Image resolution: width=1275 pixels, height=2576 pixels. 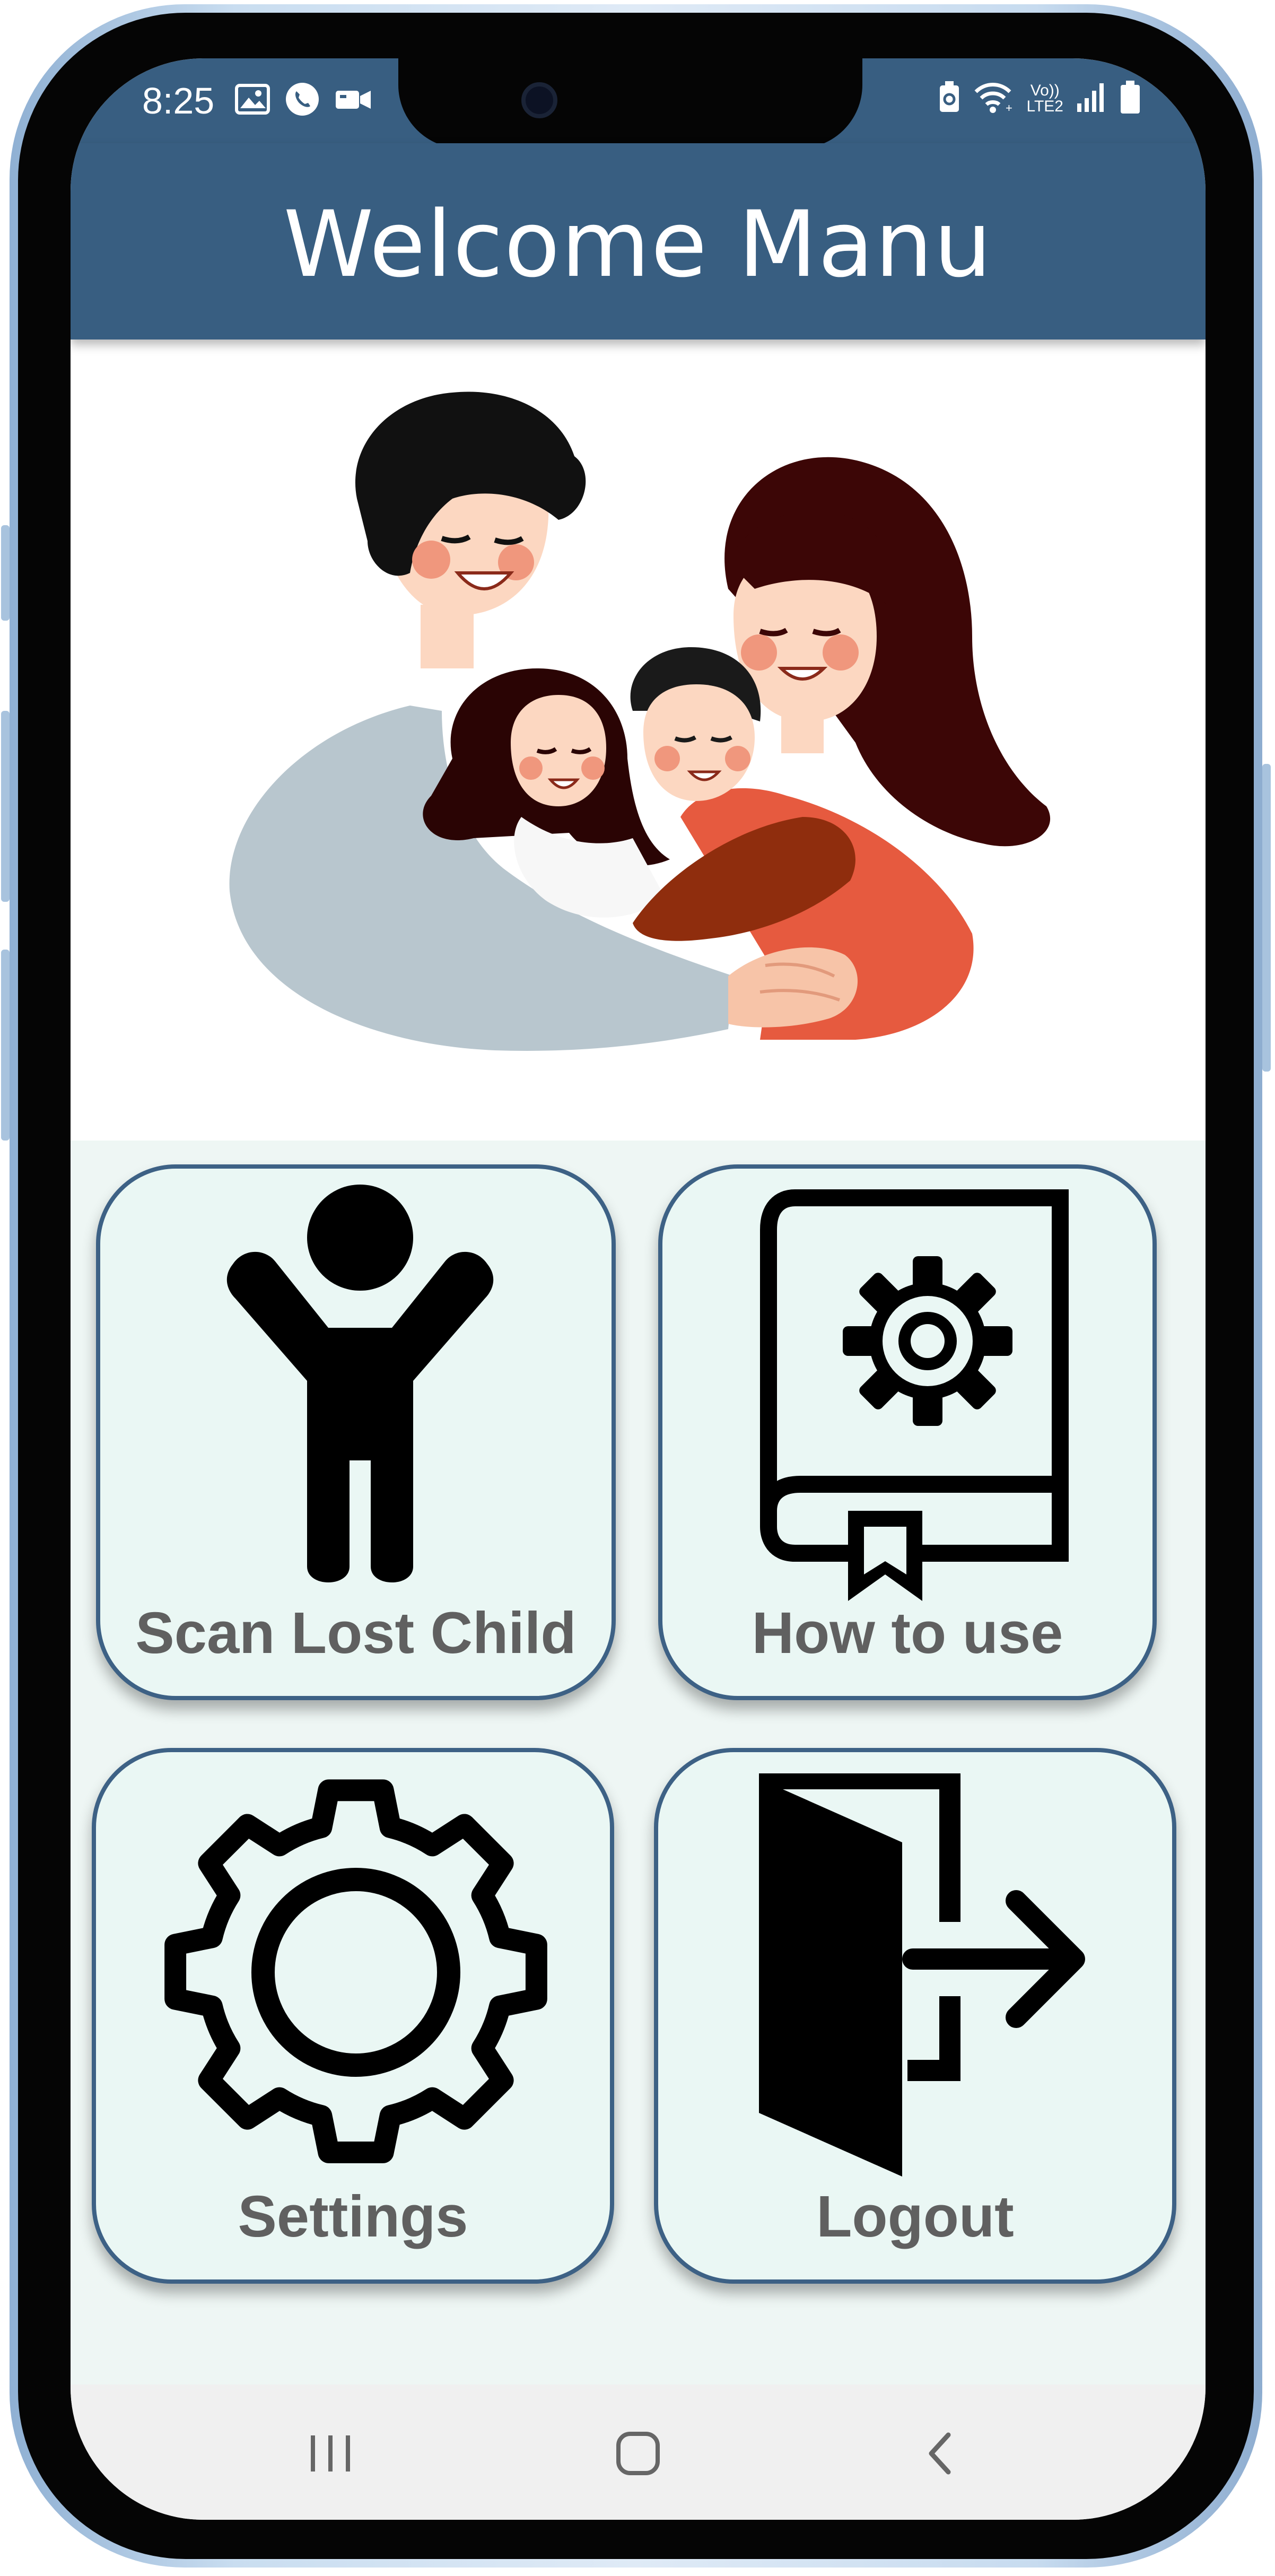 I want to click on how-to-use-button: How to use, so click(x=907, y=1432).